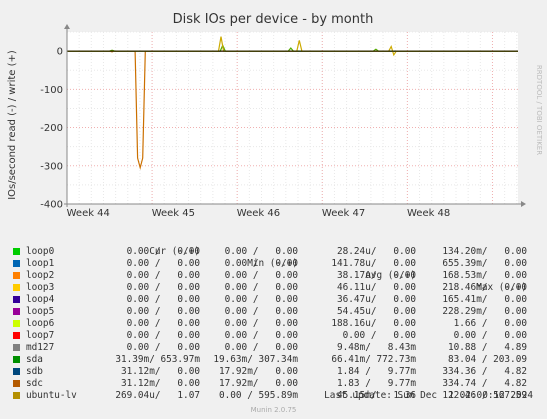 The image size is (547, 419). Describe the element at coordinates (51, 205) in the screenshot. I see `y-tick-label: -400` at that location.